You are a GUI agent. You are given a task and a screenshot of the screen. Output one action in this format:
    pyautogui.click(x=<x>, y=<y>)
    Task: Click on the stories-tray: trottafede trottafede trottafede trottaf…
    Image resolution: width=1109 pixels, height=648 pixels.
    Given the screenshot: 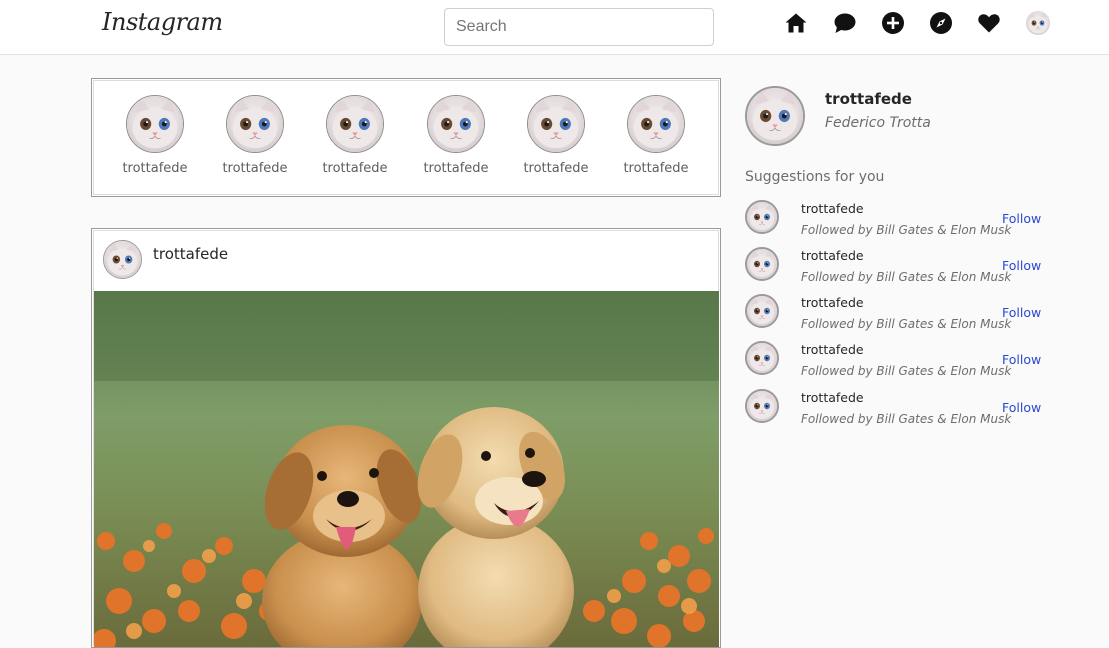 What is the action you would take?
    pyautogui.click(x=406, y=137)
    